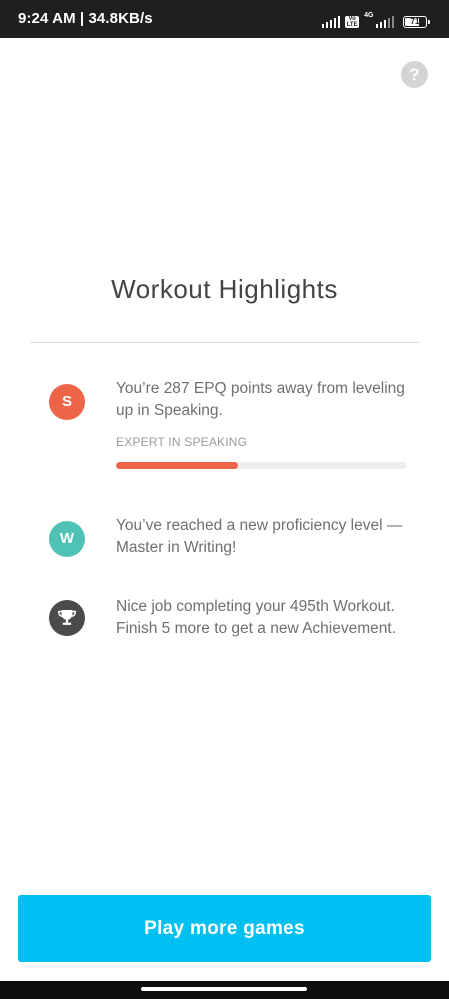 This screenshot has height=999, width=449. Describe the element at coordinates (261, 465) in the screenshot. I see `speaking-progress-bar` at that location.